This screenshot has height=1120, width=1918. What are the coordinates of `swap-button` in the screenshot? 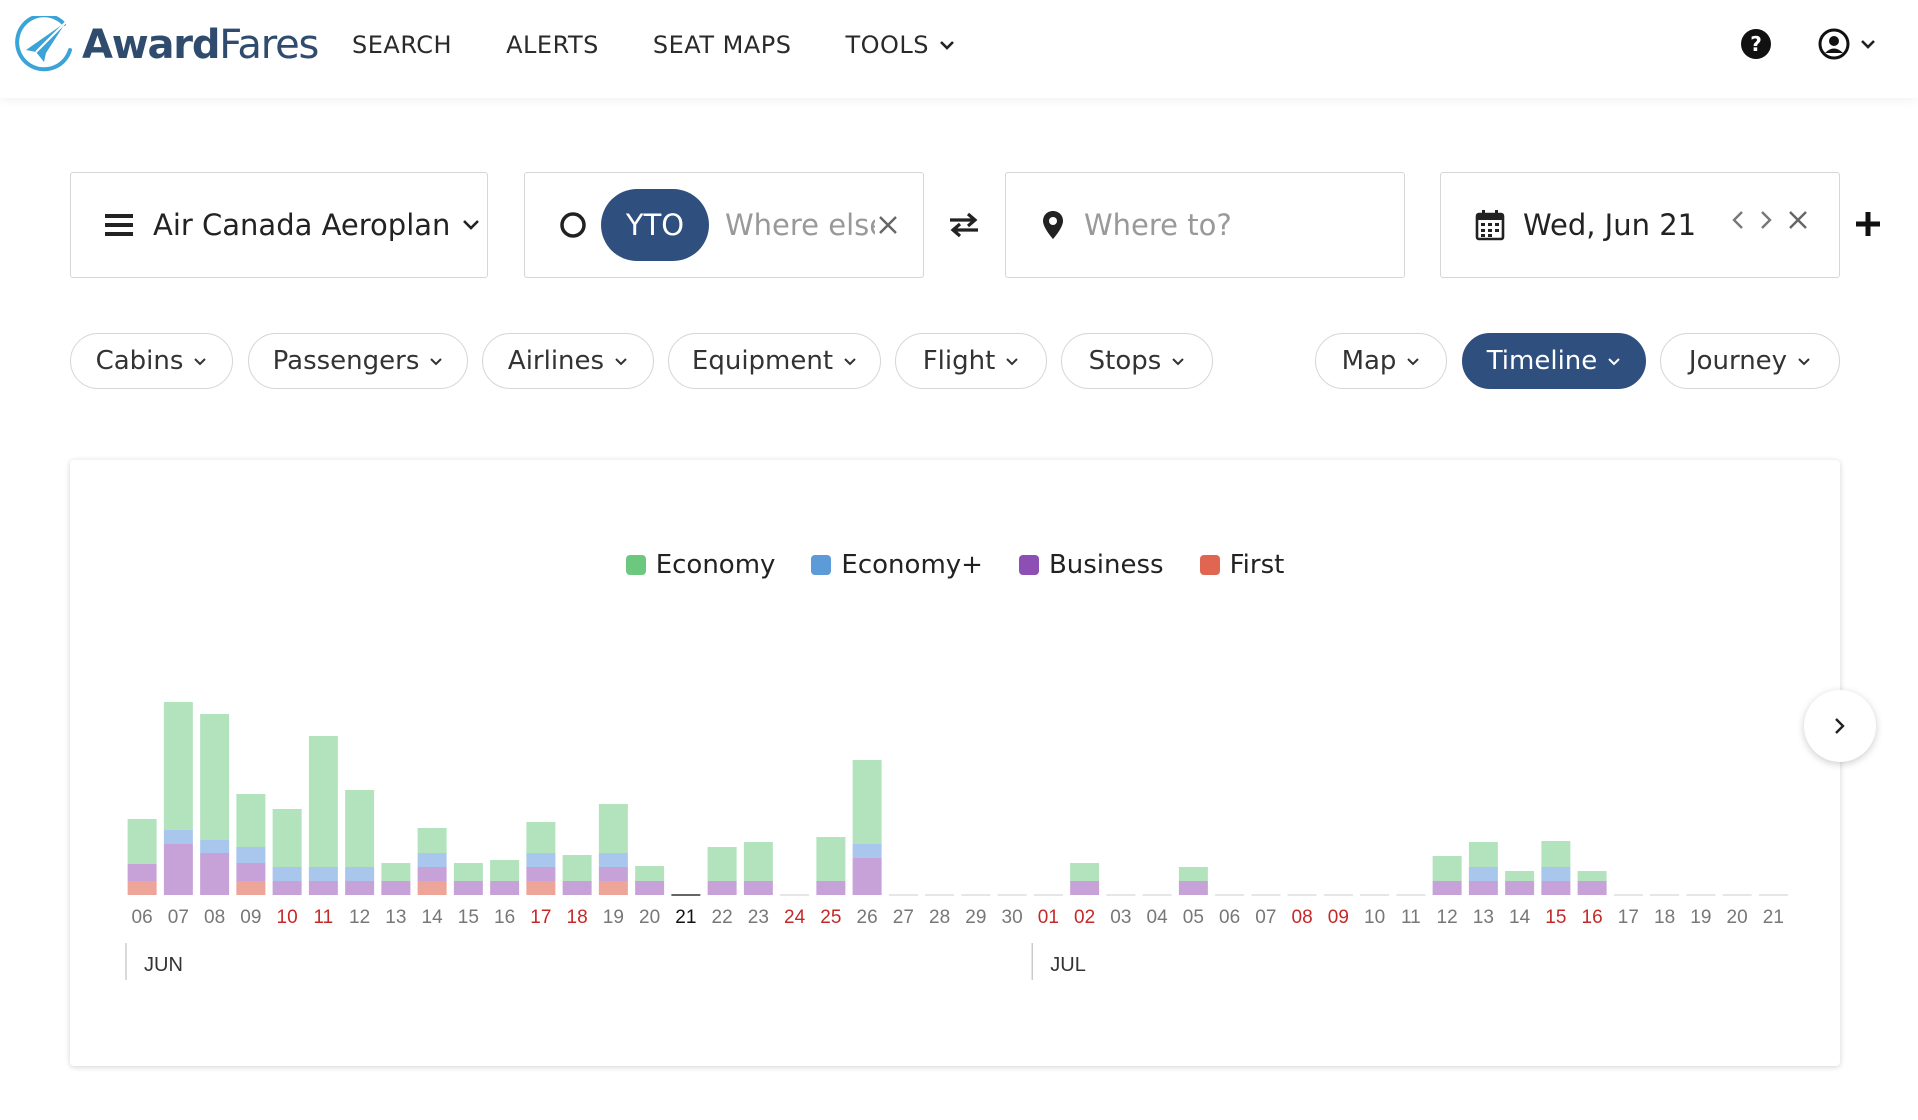 It's located at (964, 227).